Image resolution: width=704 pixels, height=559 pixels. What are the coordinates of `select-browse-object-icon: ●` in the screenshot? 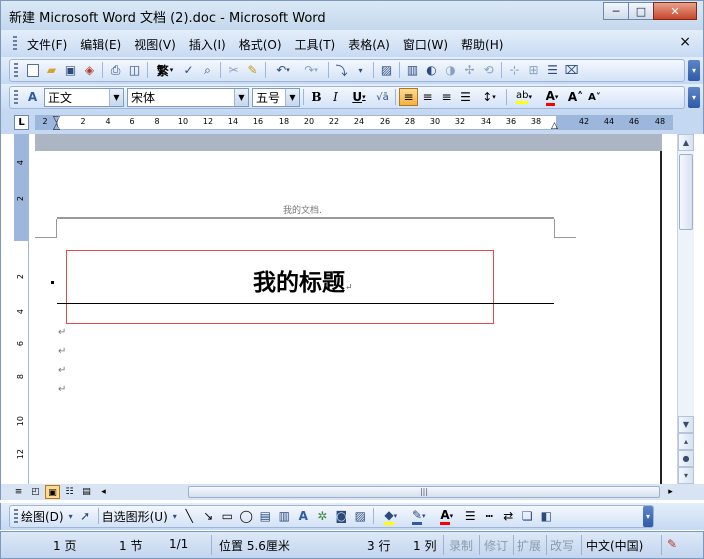 It's located at (686, 458).